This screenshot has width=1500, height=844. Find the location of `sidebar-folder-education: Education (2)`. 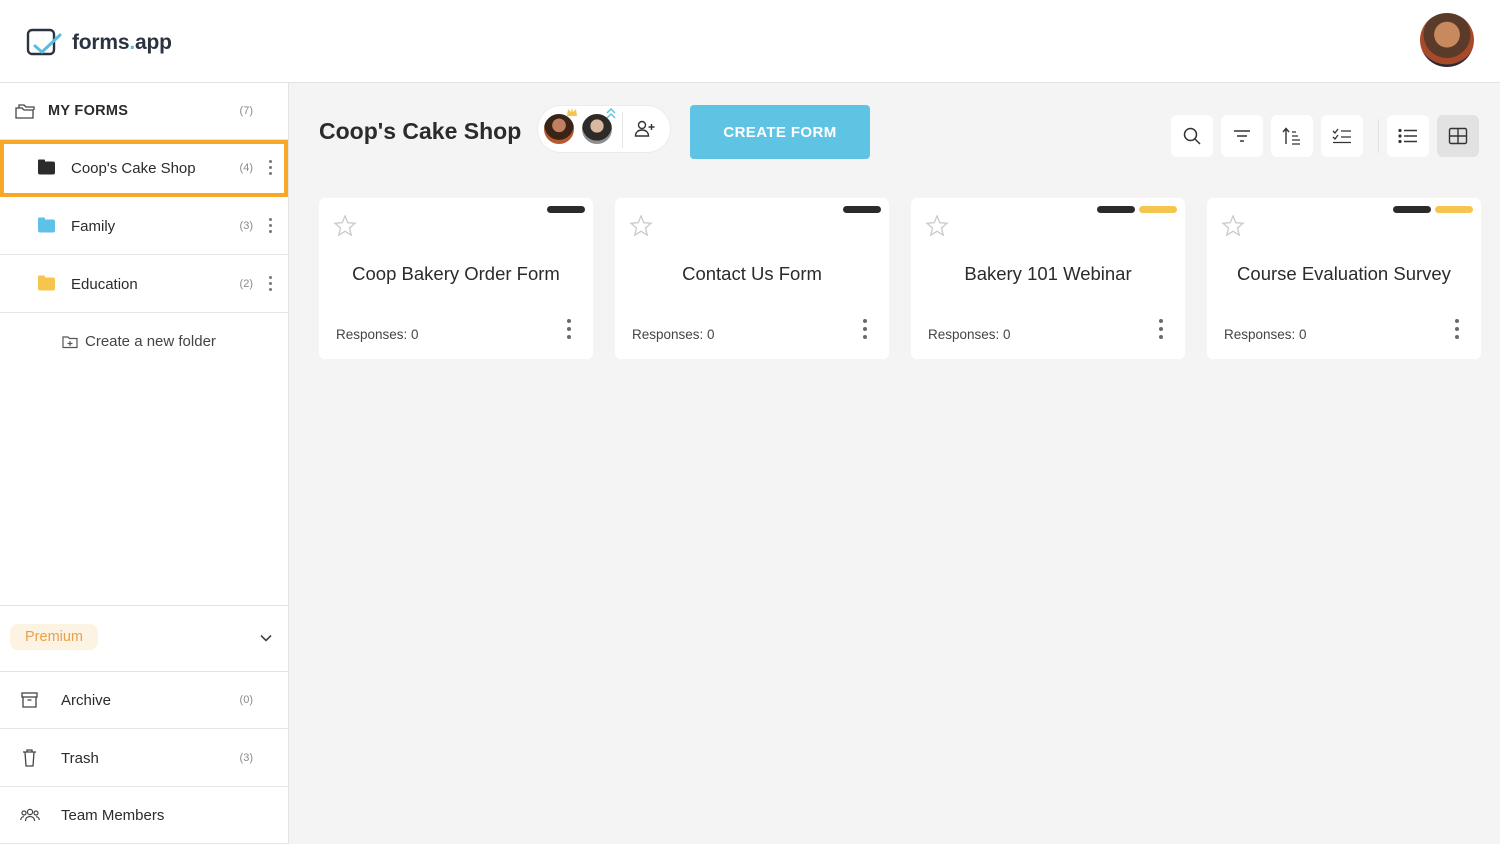

sidebar-folder-education: Education (2) is located at coordinates (144, 284).